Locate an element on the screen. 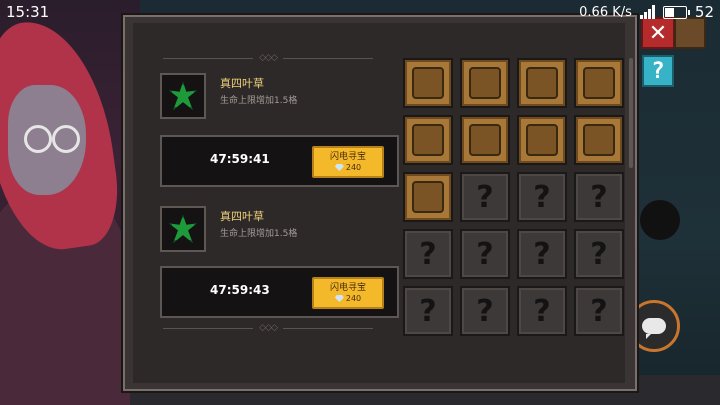 Image resolution: width=720 pixels, height=405 pixels. reward-info-1: 真四叶草 生命上限增加1.5格 is located at coordinates (275, 97).